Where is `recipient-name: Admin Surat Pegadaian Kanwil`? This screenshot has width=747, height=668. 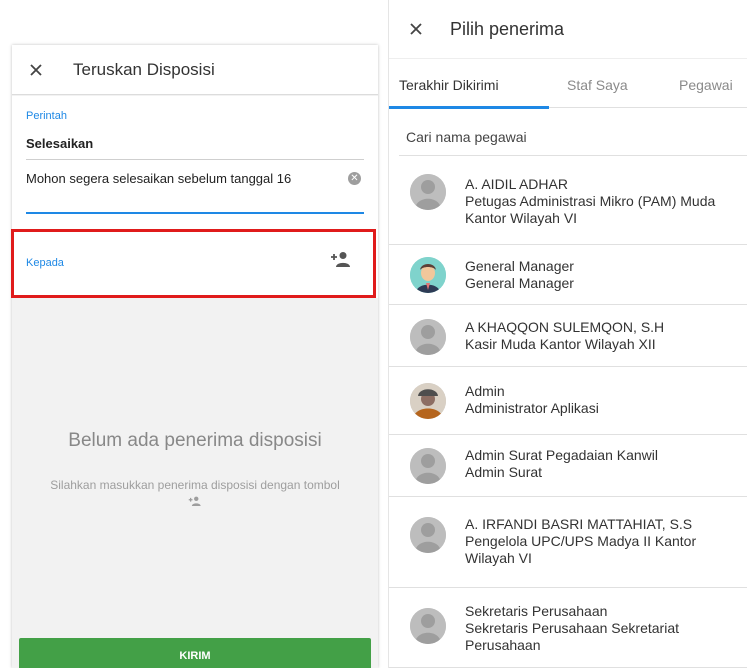 recipient-name: Admin Surat Pegadaian Kanwil is located at coordinates (562, 455).